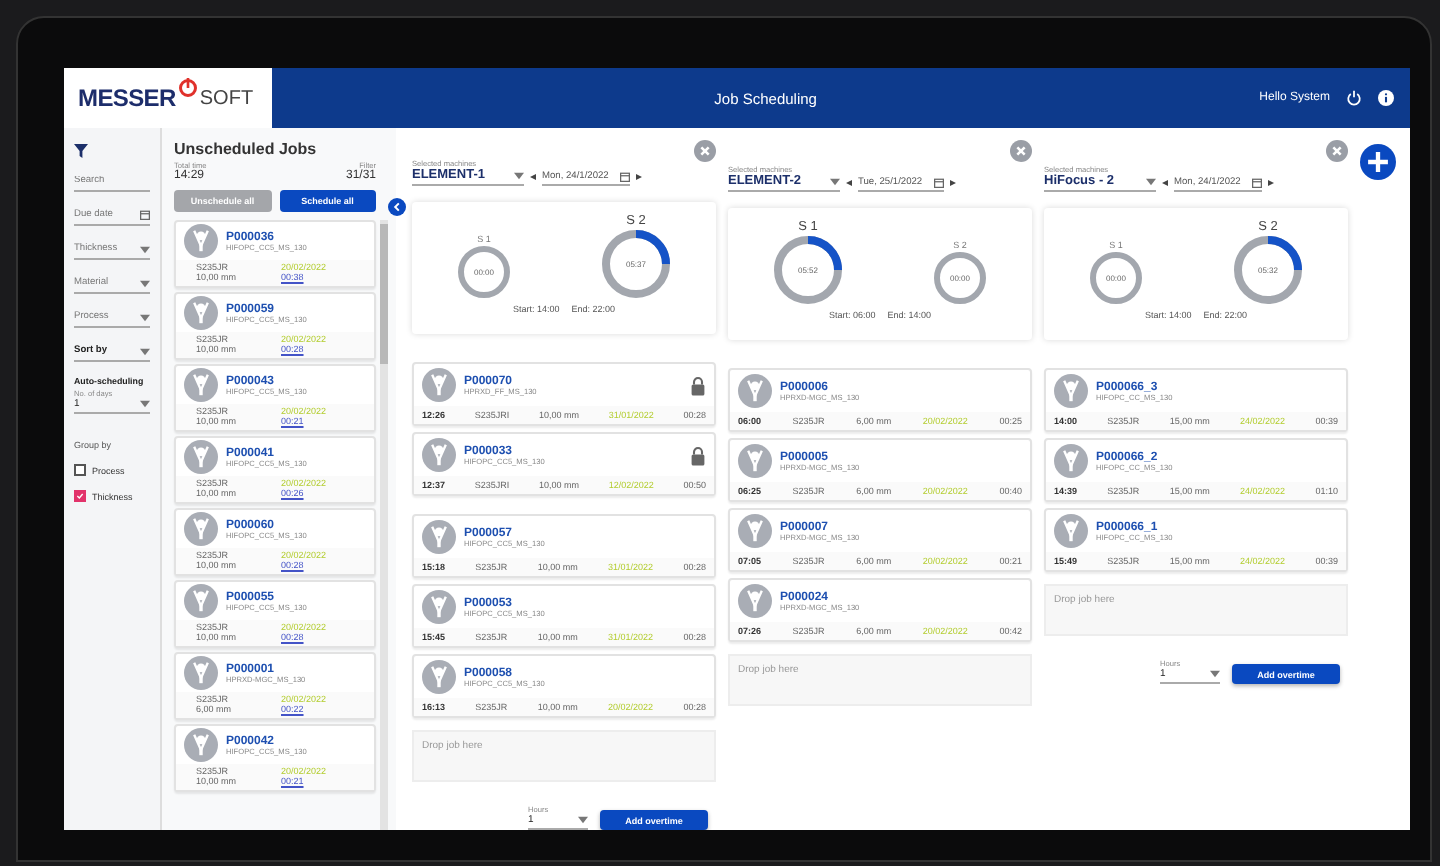 This screenshot has width=1440, height=866. I want to click on logo-mark-icon, so click(187, 88).